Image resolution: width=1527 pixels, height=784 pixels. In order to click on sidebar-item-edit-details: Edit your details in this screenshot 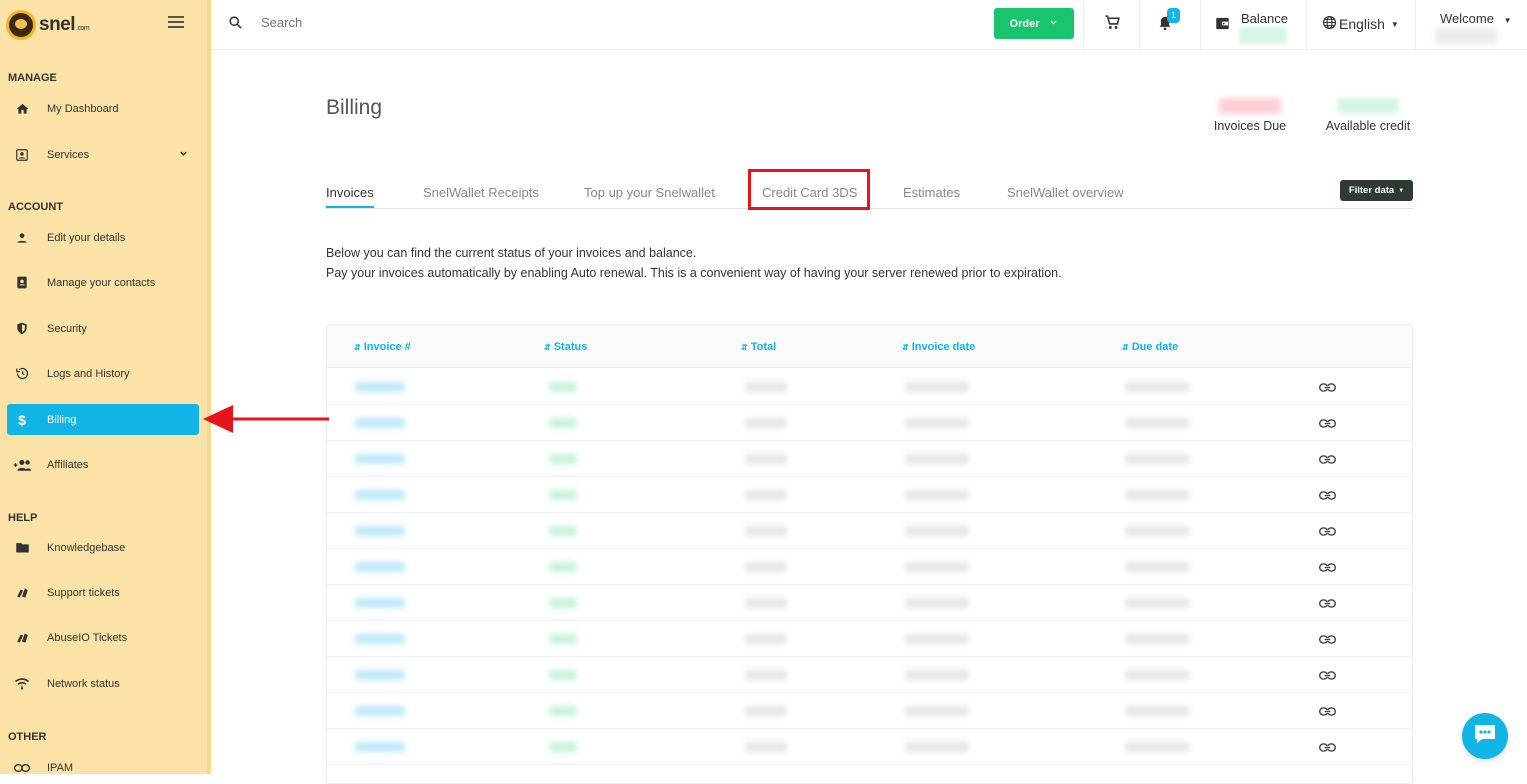, I will do `click(103, 237)`.